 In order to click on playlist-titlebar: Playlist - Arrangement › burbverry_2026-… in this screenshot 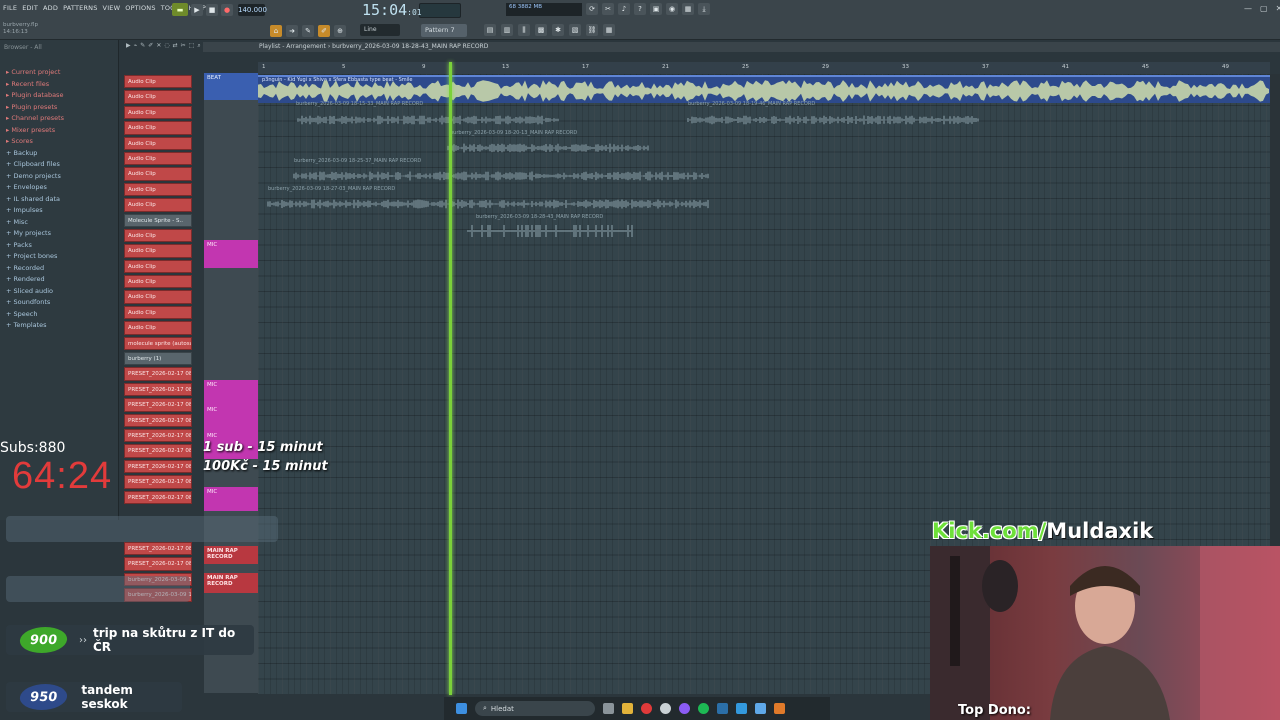, I will do `click(741, 47)`.